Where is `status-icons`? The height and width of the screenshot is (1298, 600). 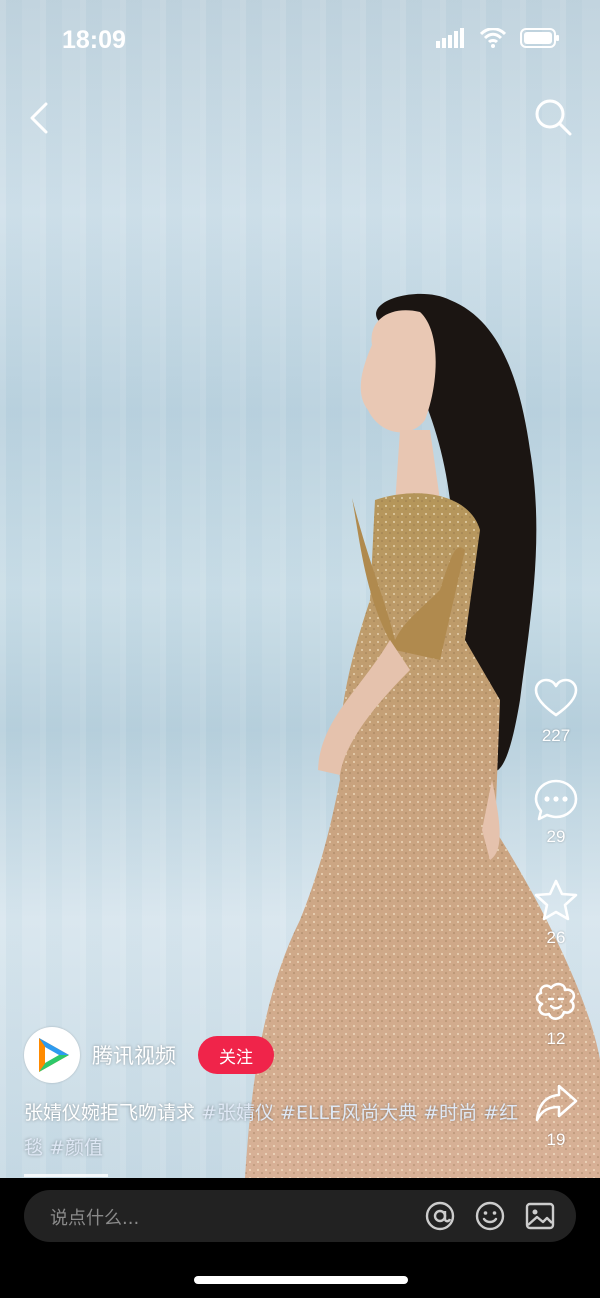
status-icons is located at coordinates (498, 38).